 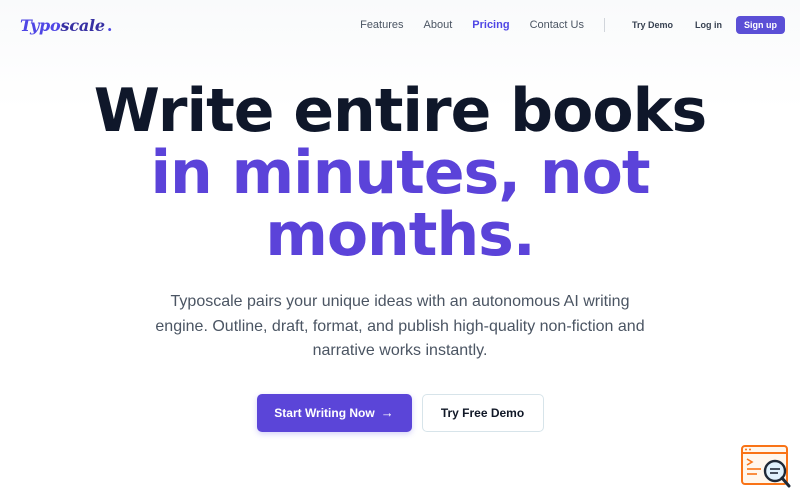 I want to click on nav-link-contact: Contact Us, so click(x=557, y=25).